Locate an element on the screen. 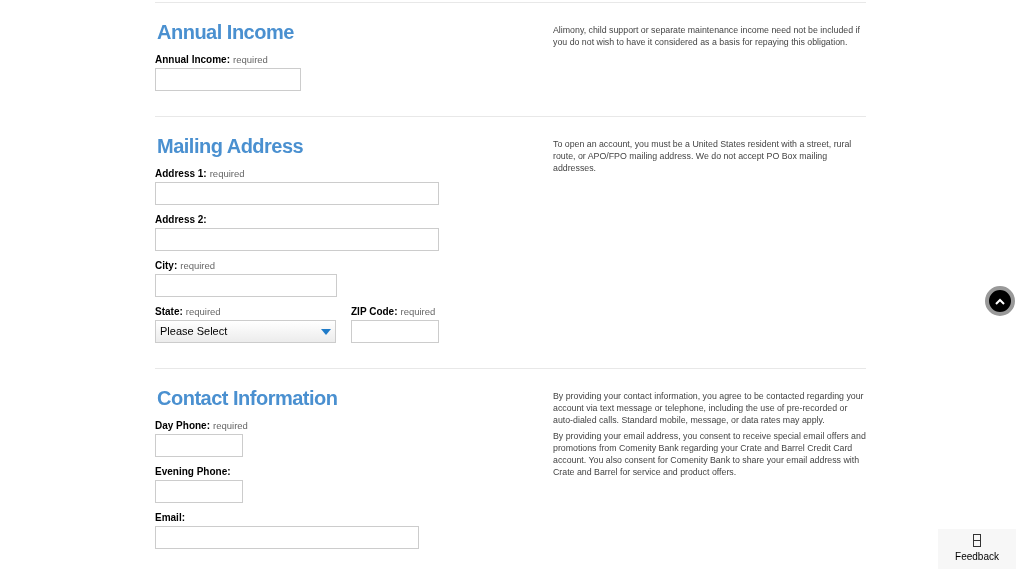 This screenshot has height=569, width=1024. field-label: Day Phone: is located at coordinates (182, 426).